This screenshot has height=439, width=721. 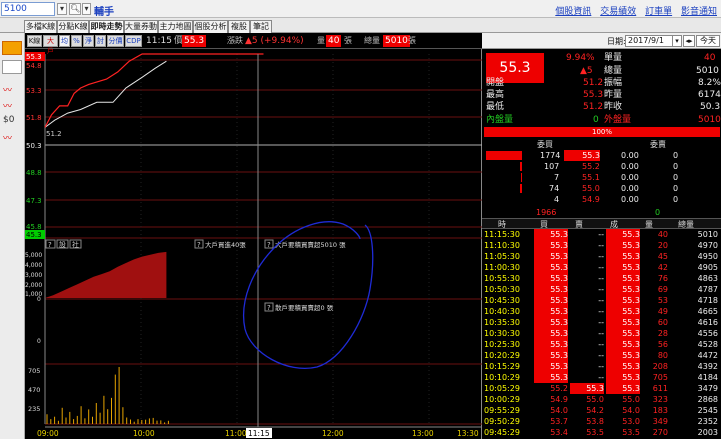 I want to click on tab-multi-kline: 多檔K線, so click(x=40, y=26).